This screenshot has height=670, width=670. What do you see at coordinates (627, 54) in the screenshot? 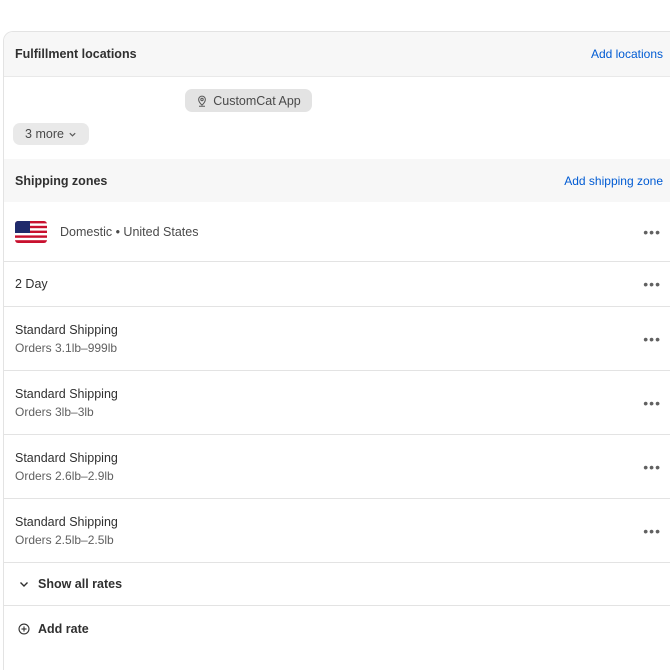
I see `add-locations-link: Add locations` at bounding box center [627, 54].